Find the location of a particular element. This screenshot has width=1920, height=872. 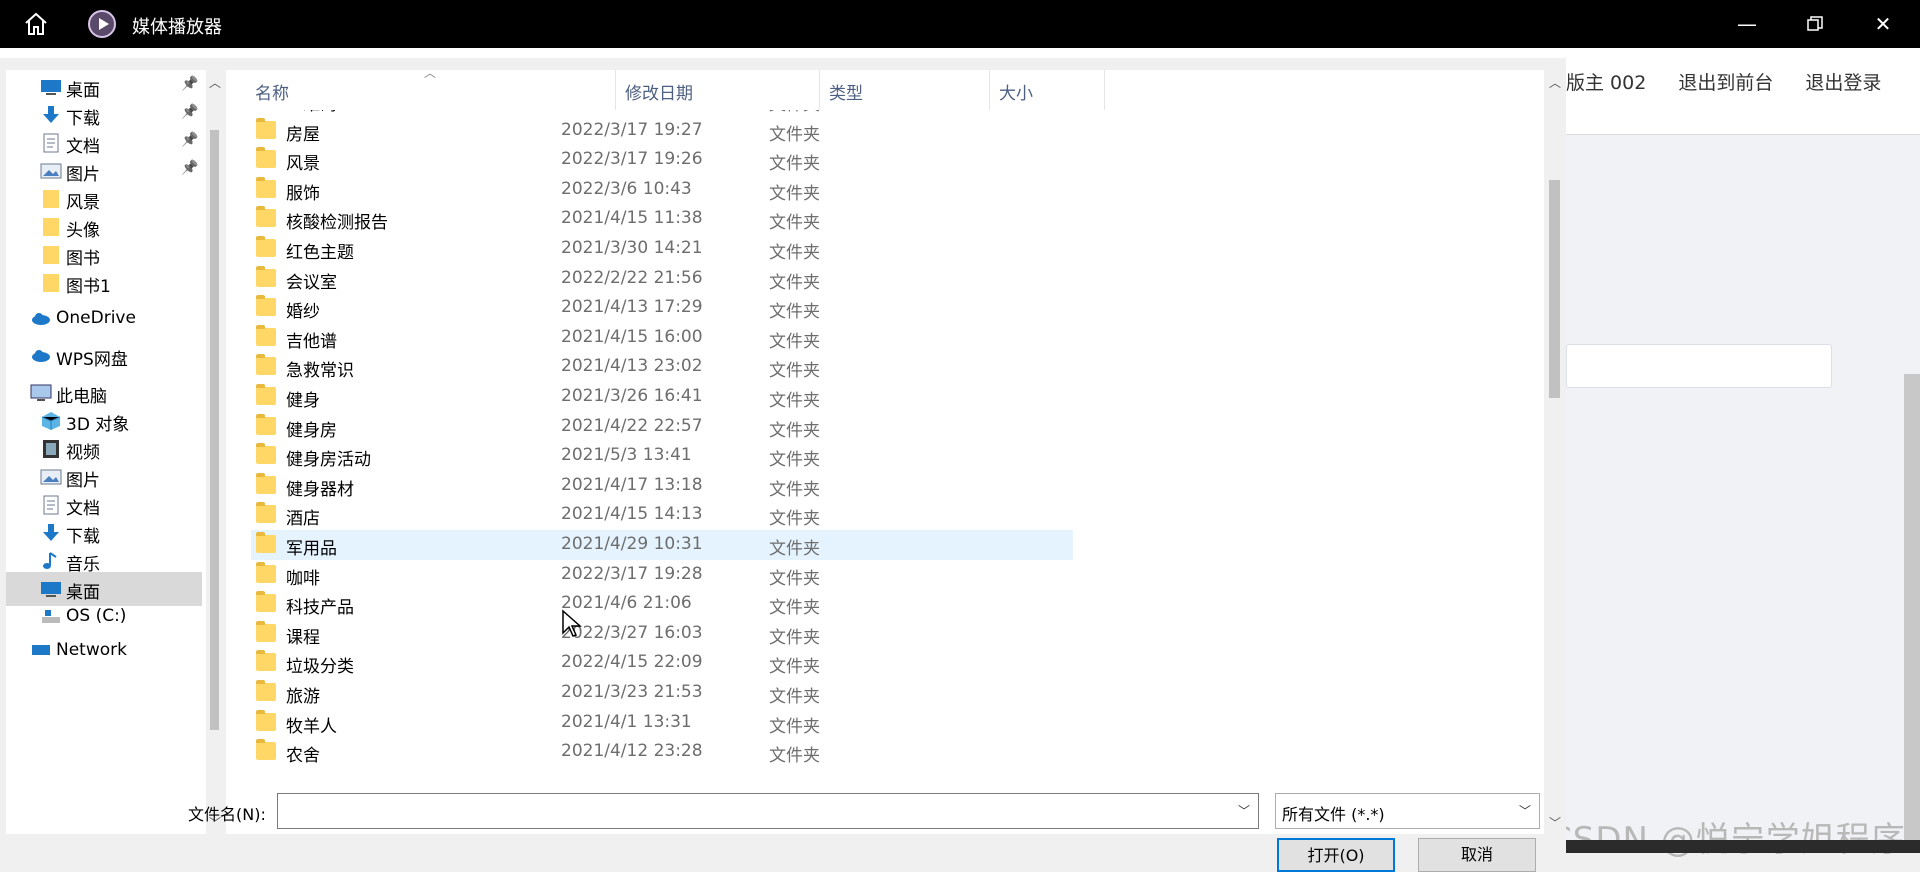

file-name: 核酸检测报告 is located at coordinates (337, 223).